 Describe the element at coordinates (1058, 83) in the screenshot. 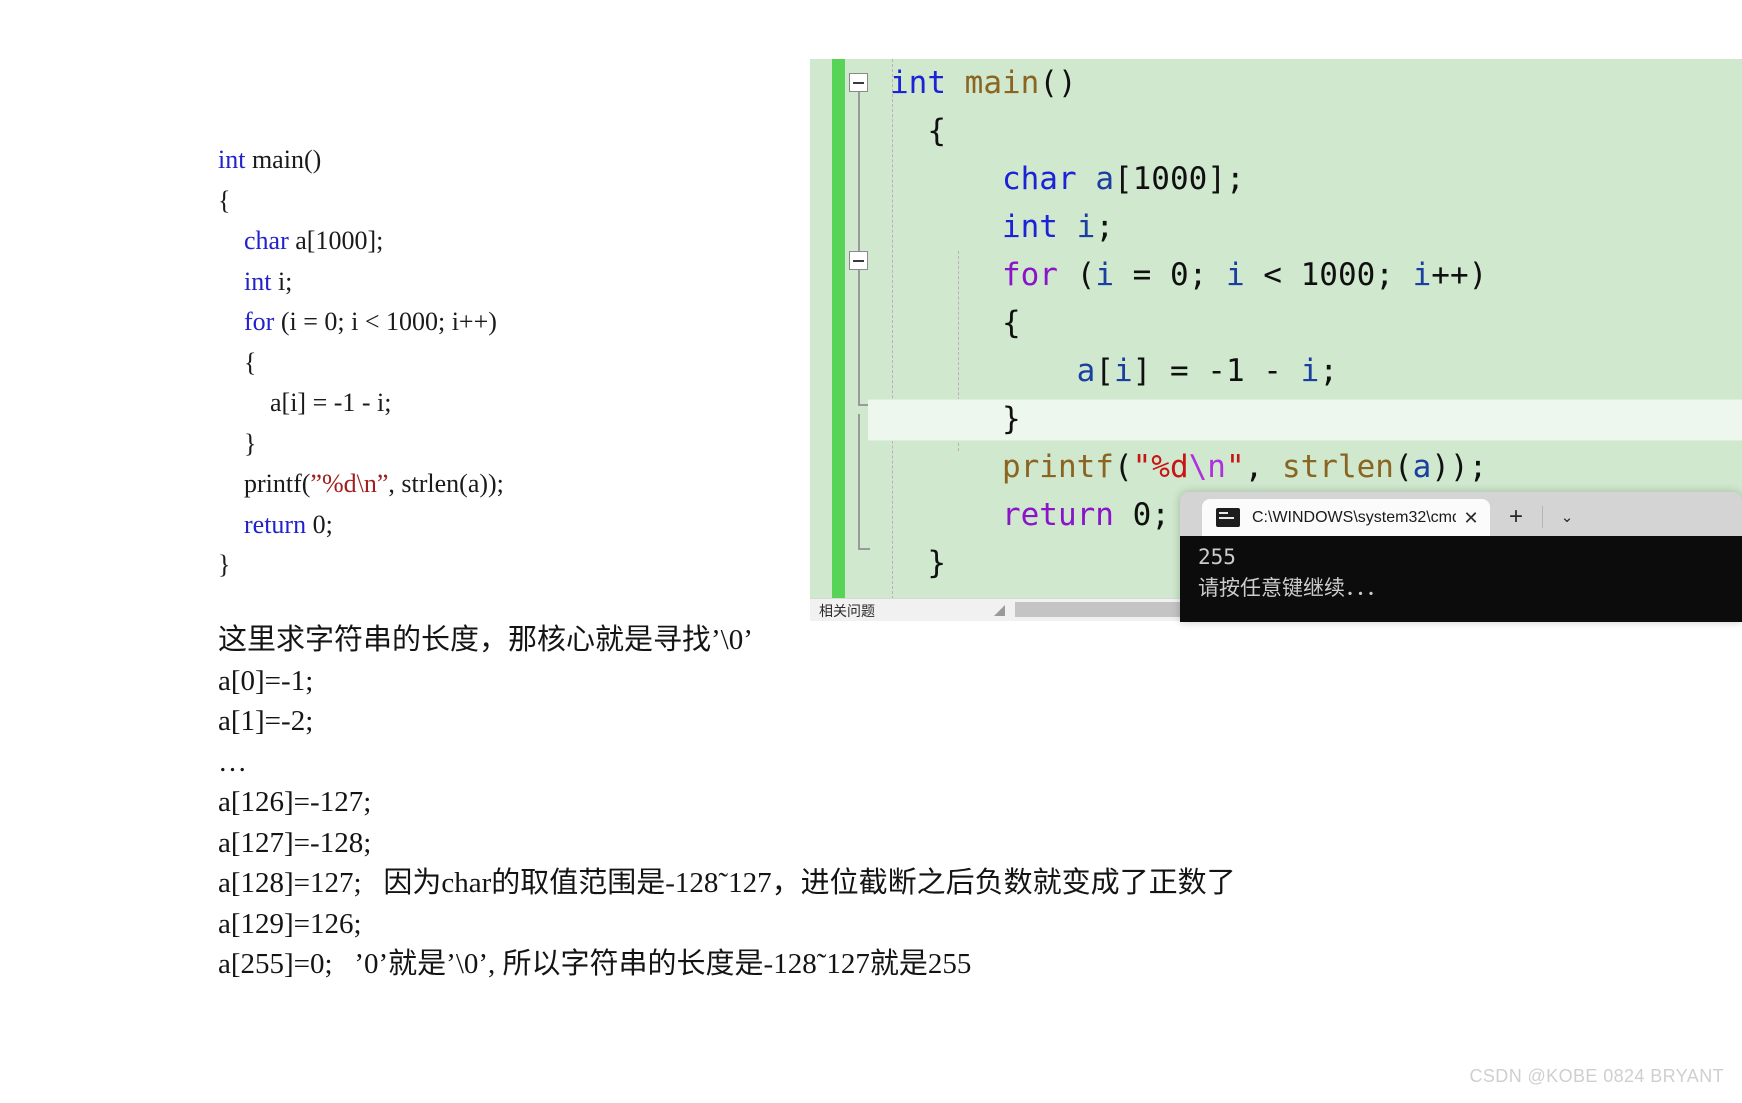

I see `editor-code-token: ()` at that location.